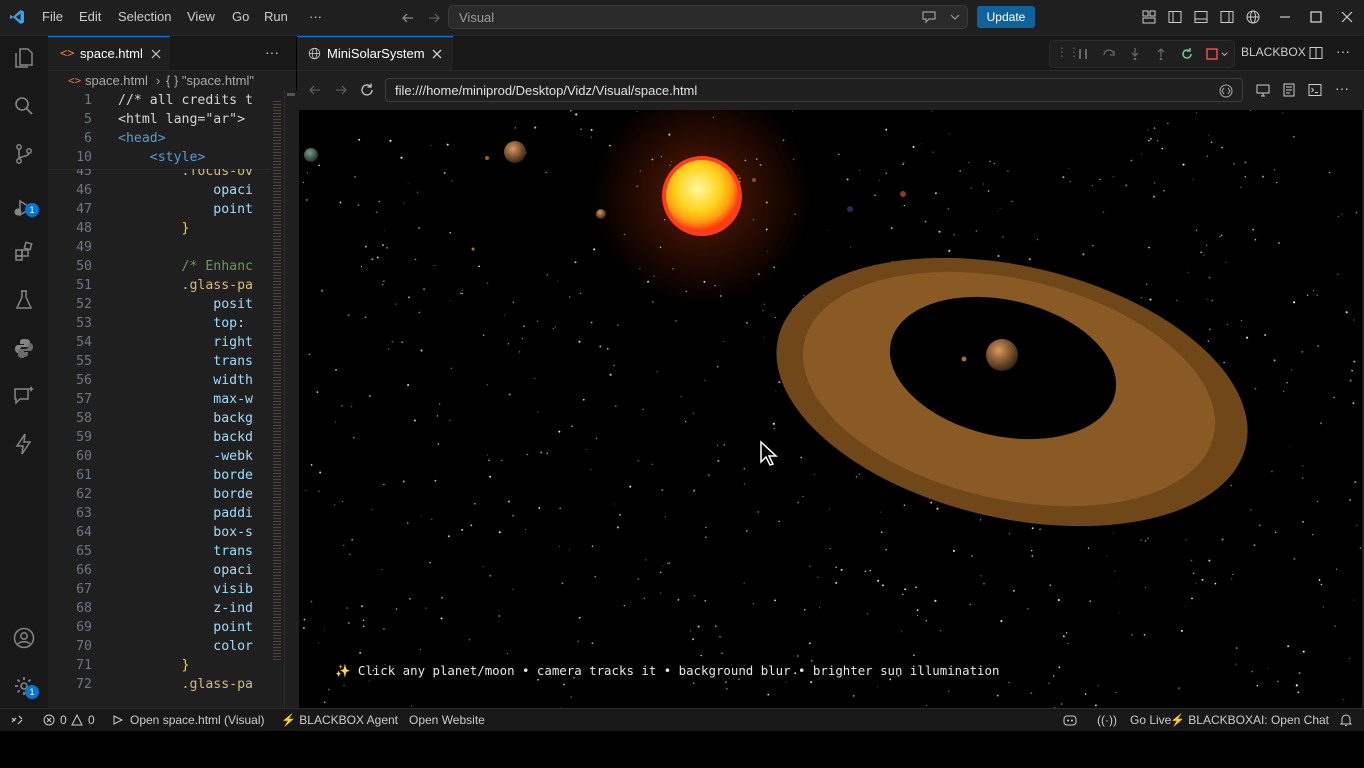 This screenshot has height=768, width=1364. Describe the element at coordinates (290, 399) in the screenshot. I see `editor-scrollbar` at that location.